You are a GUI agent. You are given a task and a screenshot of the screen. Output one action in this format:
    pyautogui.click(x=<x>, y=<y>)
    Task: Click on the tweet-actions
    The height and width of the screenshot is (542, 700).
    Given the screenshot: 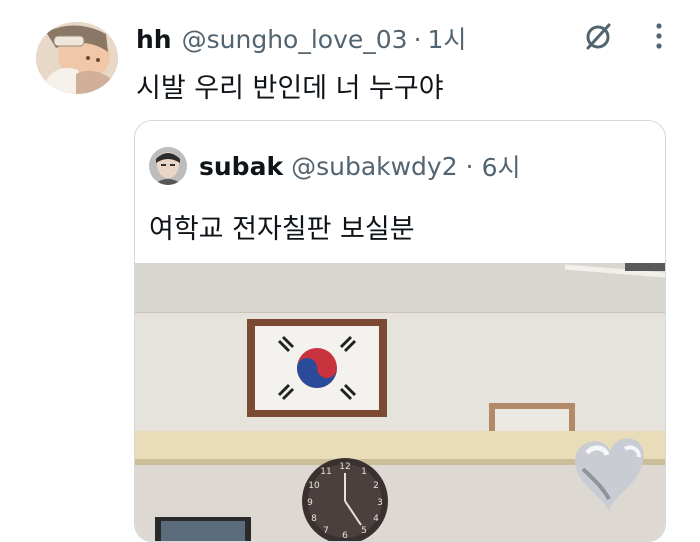 What is the action you would take?
    pyautogui.click(x=623, y=38)
    